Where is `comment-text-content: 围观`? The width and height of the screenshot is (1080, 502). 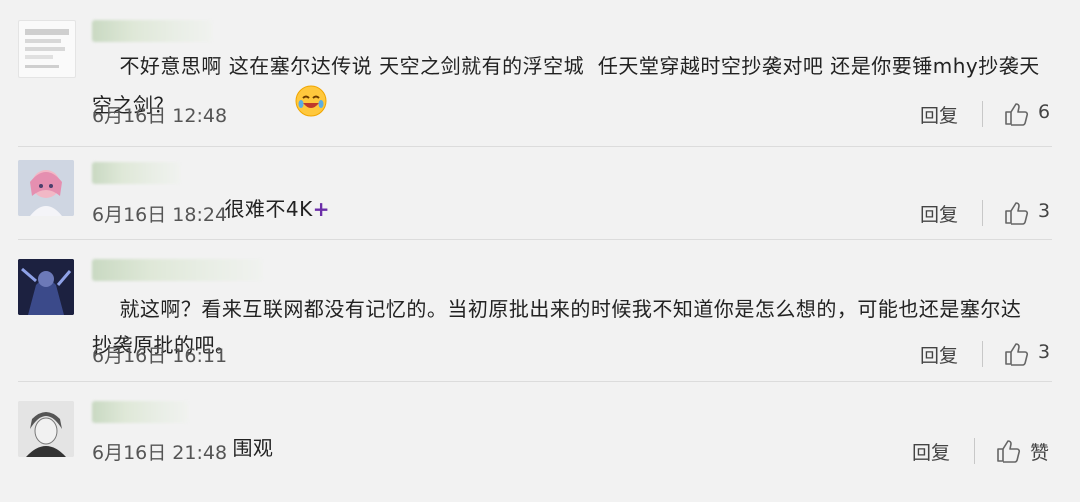 comment-text-content: 围观 is located at coordinates (253, 448).